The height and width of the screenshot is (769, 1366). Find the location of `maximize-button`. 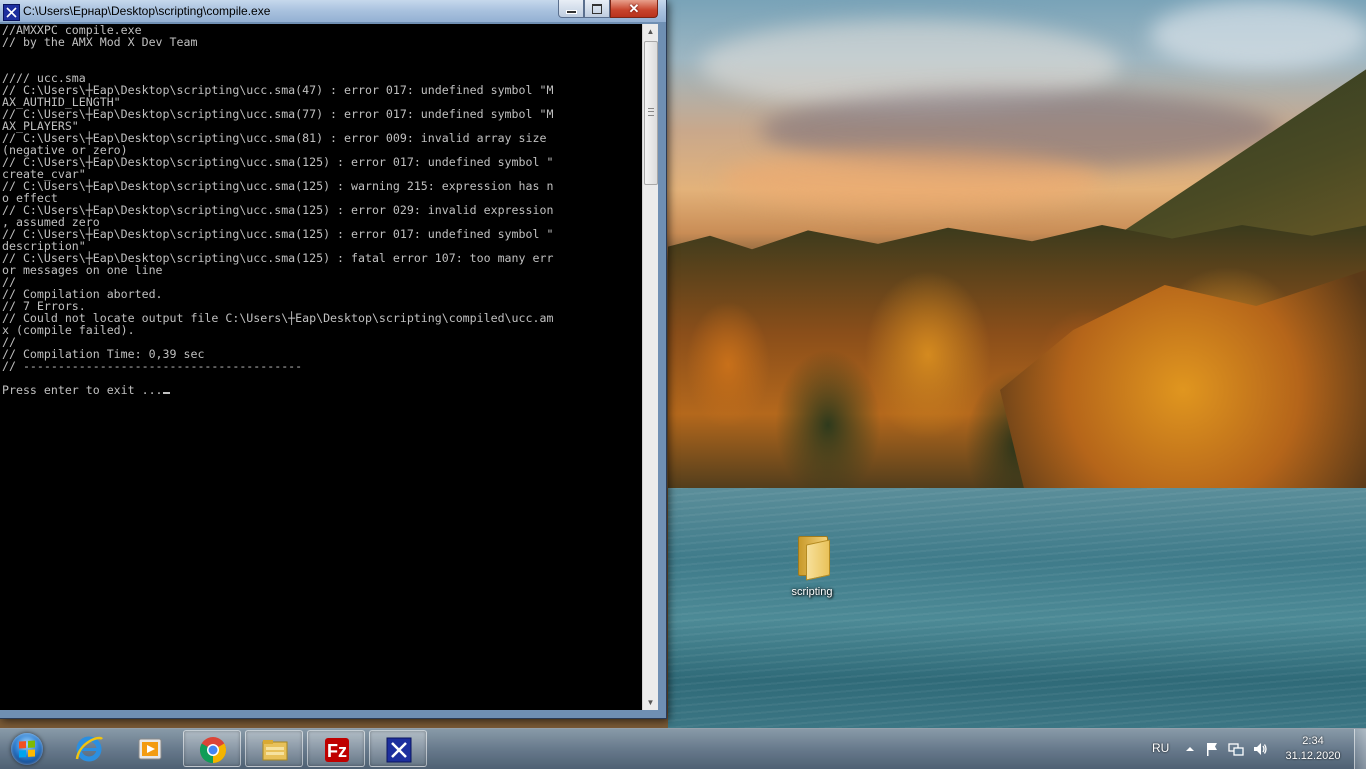

maximize-button is located at coordinates (597, 9).